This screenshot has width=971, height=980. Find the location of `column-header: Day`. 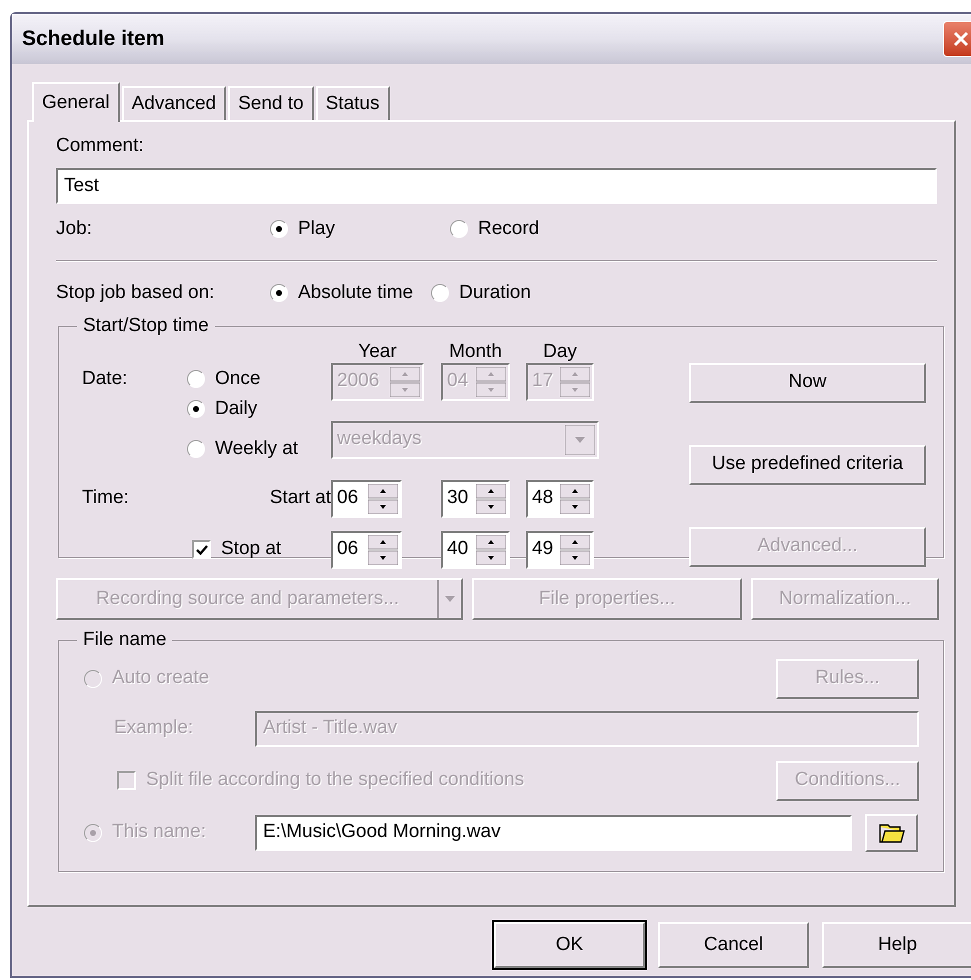

column-header: Day is located at coordinates (560, 351).